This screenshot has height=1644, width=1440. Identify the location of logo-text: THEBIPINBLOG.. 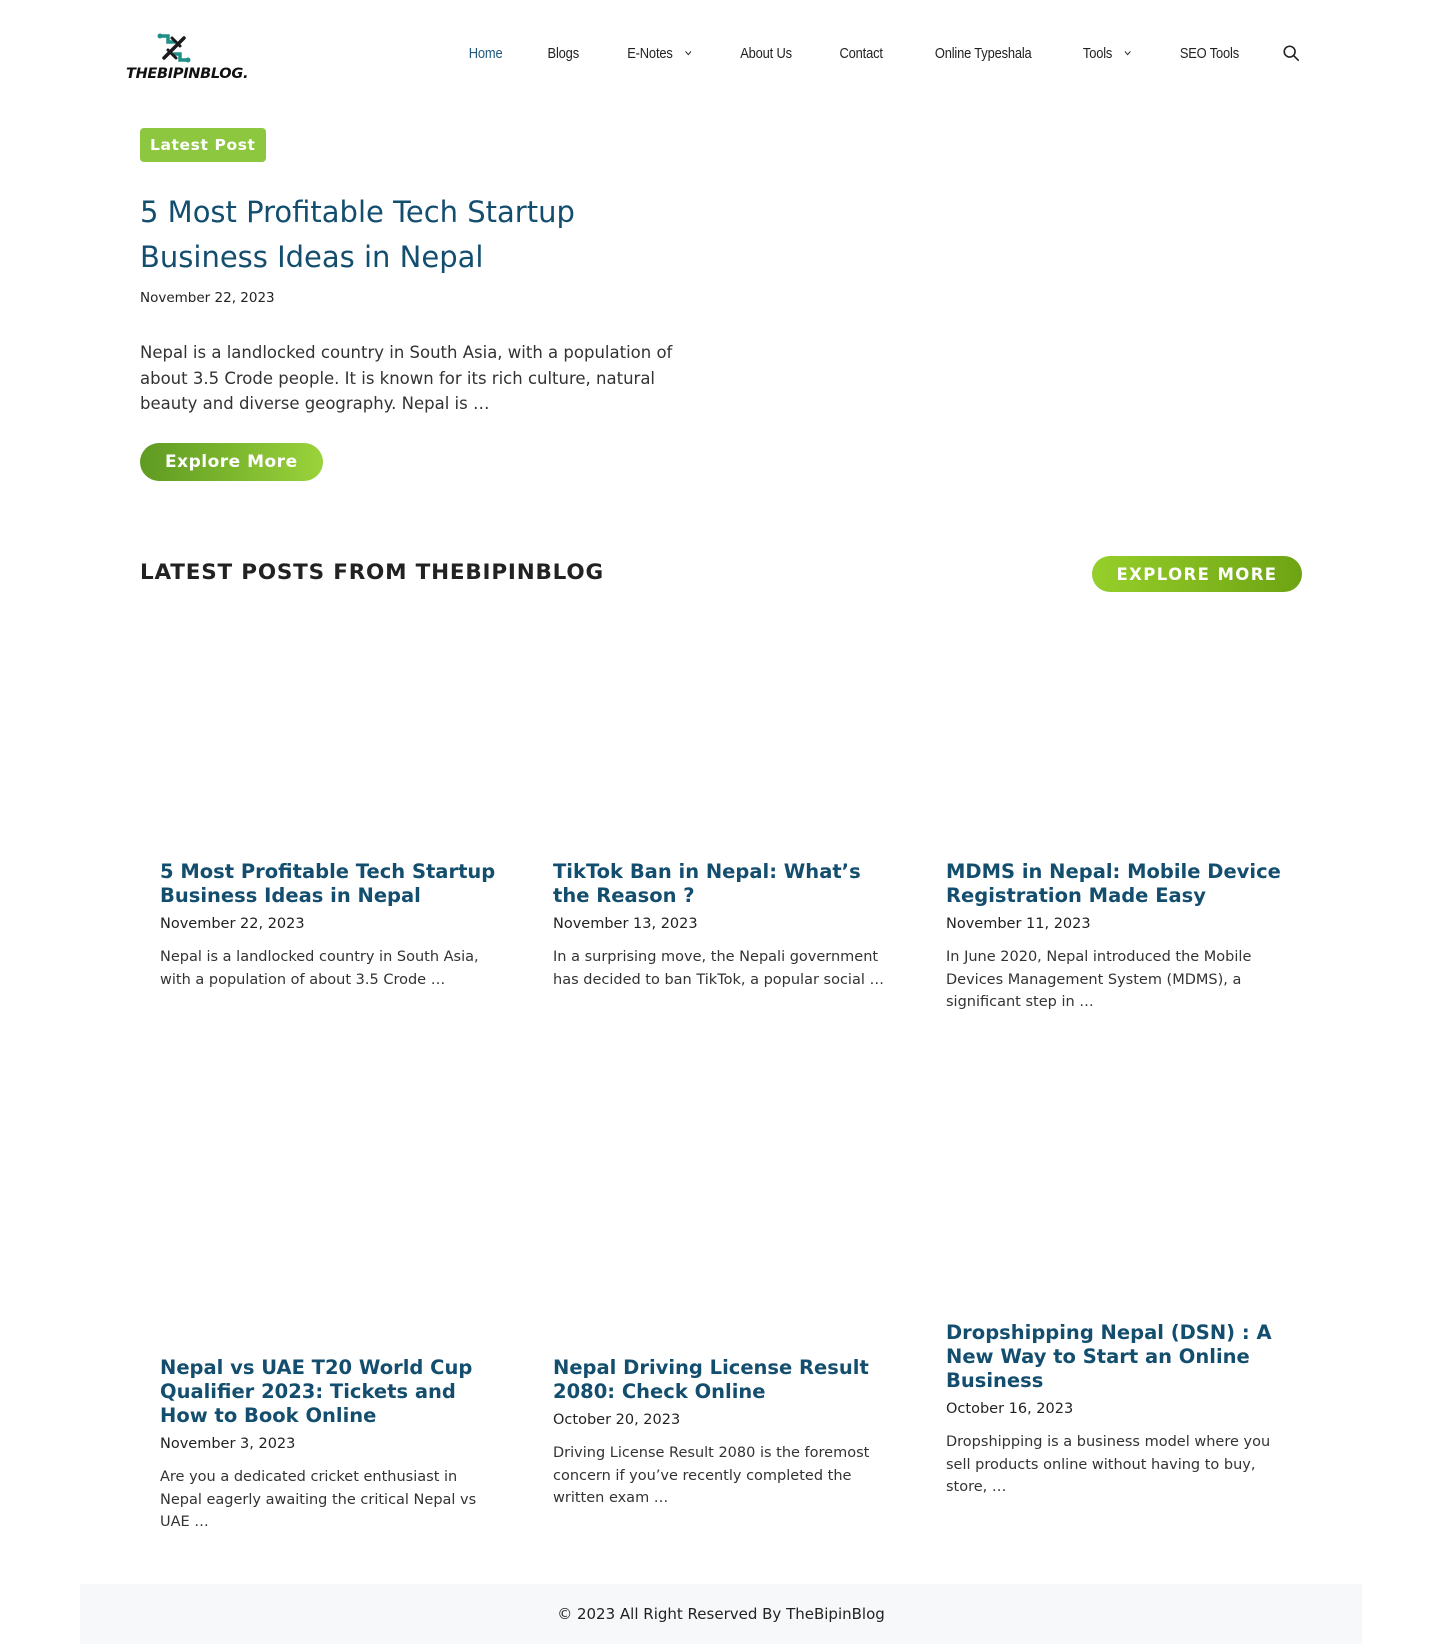
(187, 74).